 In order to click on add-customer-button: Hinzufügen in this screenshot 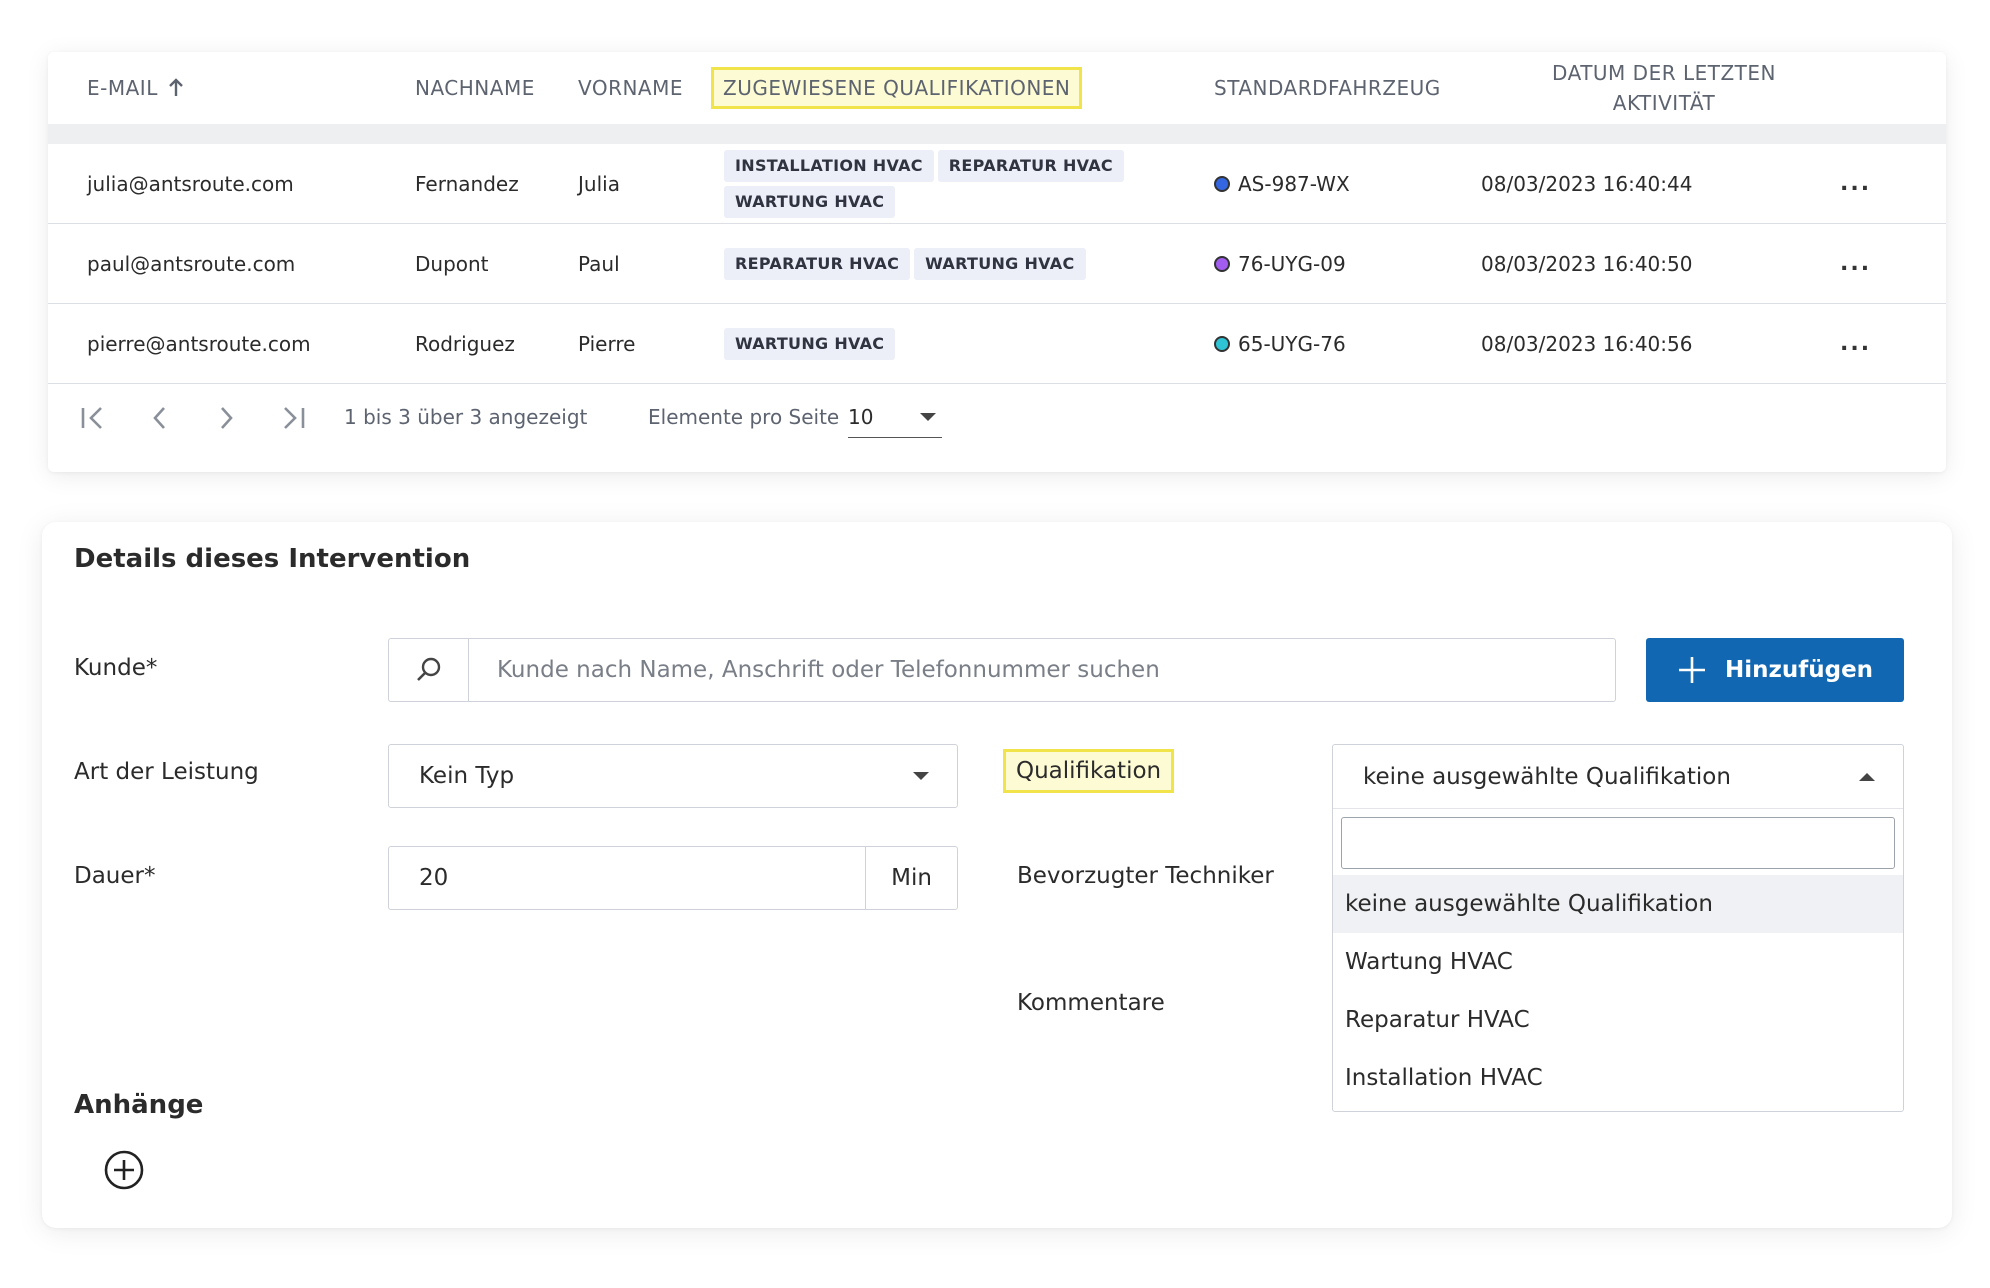, I will do `click(1775, 670)`.